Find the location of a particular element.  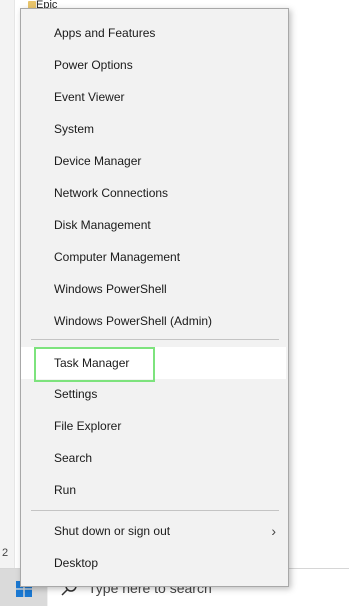

menu-item-label: Desktop is located at coordinates (76, 563).